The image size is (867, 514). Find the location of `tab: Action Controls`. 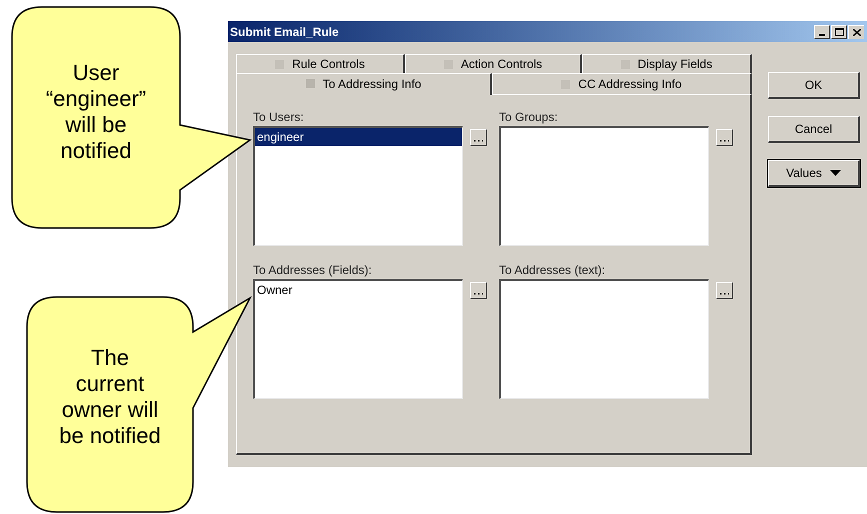

tab: Action Controls is located at coordinates (493, 64).